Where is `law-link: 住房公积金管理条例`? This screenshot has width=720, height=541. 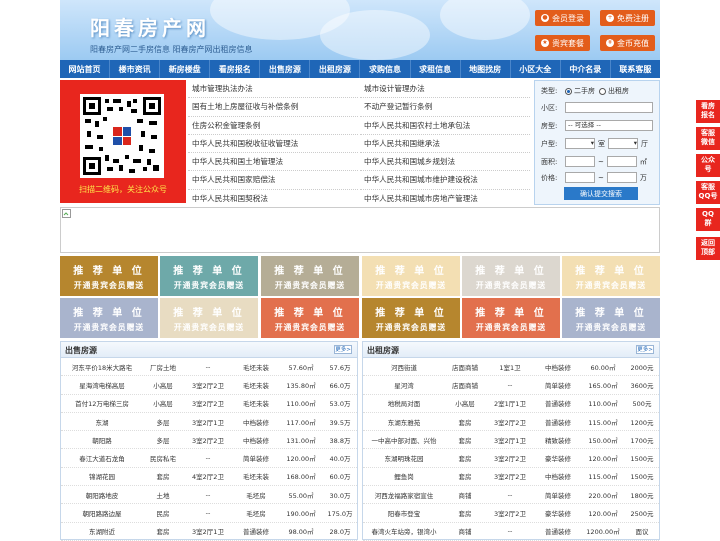 law-link: 住房公积金管理条例 is located at coordinates (273, 126).